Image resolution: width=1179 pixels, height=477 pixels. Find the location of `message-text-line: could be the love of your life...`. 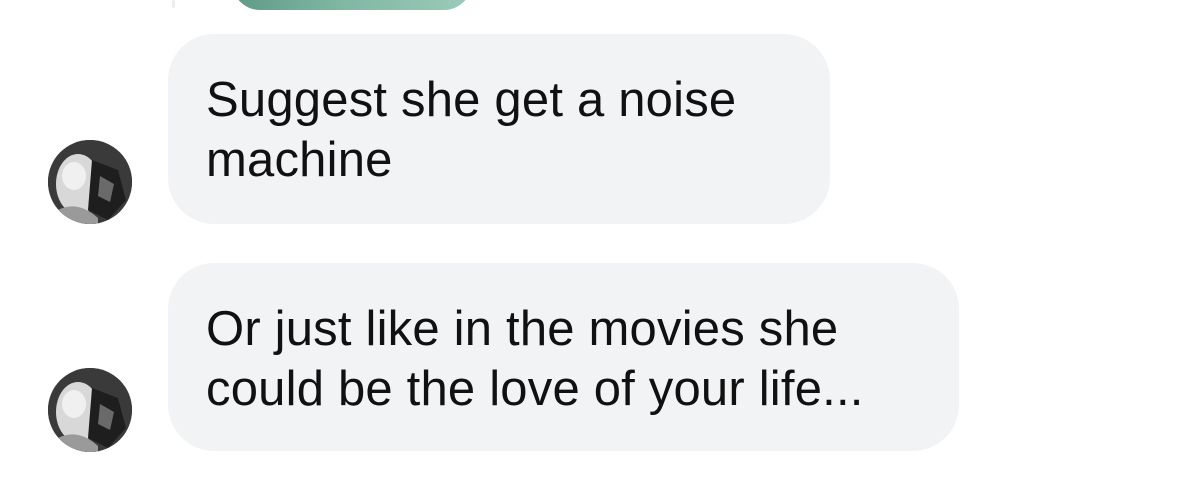

message-text-line: could be the love of your life... is located at coordinates (535, 389).